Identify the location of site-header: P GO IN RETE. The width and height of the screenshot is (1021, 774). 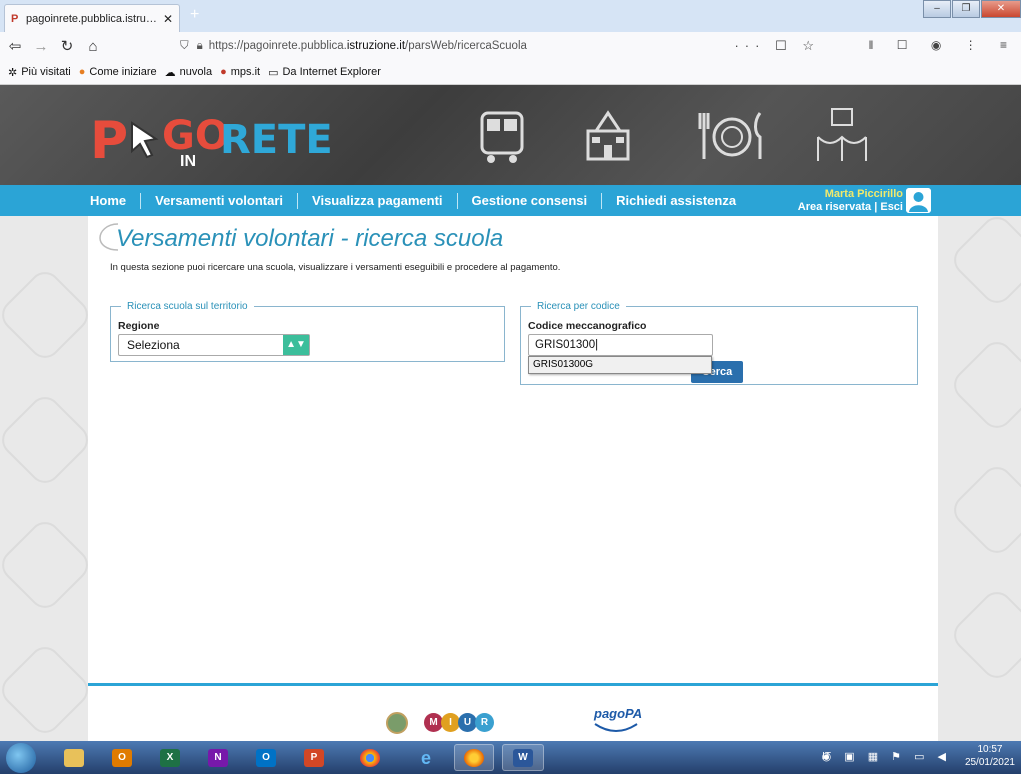
(510, 135).